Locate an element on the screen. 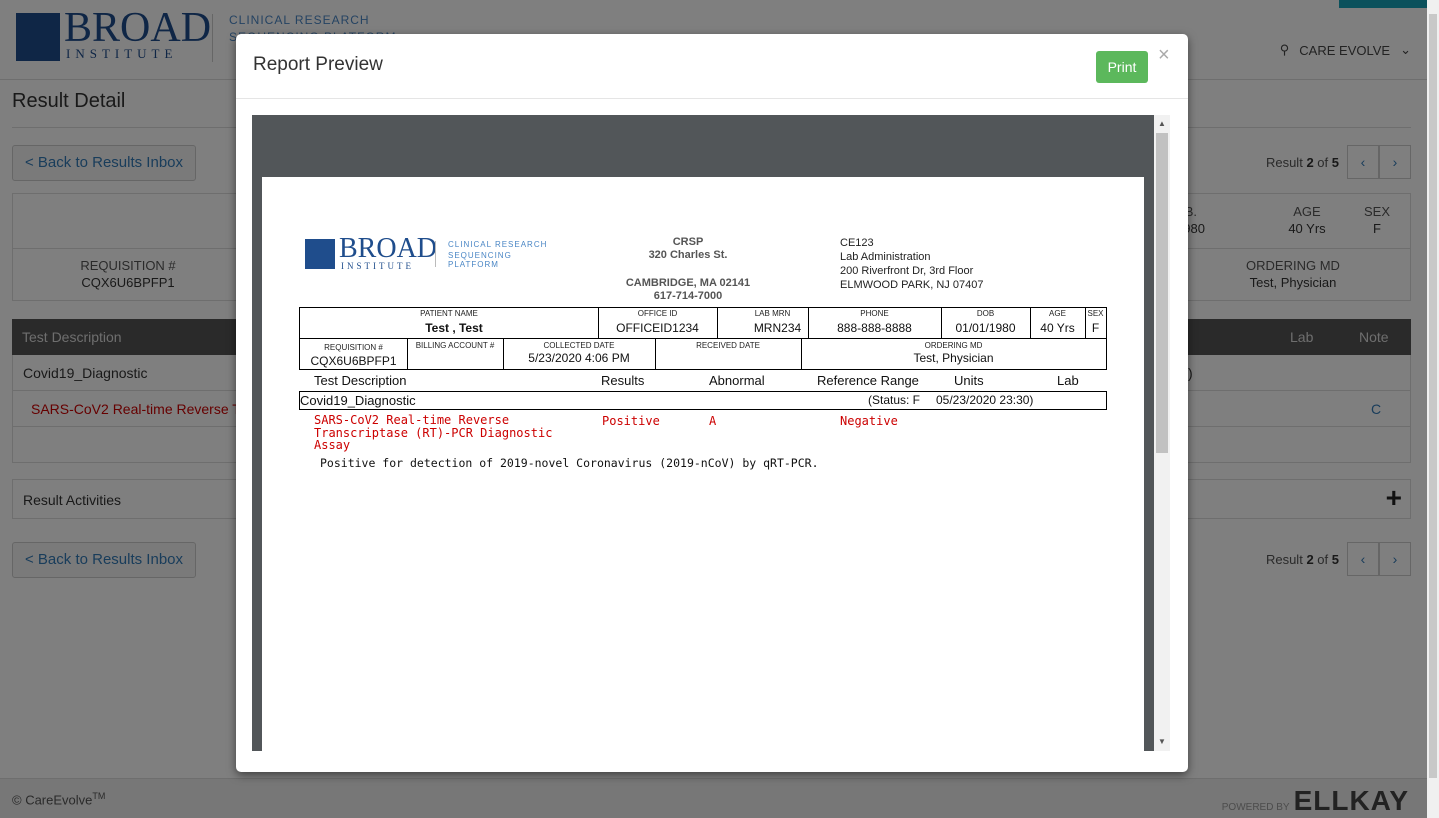  scroll-down-icon: ▼ is located at coordinates (1162, 741).